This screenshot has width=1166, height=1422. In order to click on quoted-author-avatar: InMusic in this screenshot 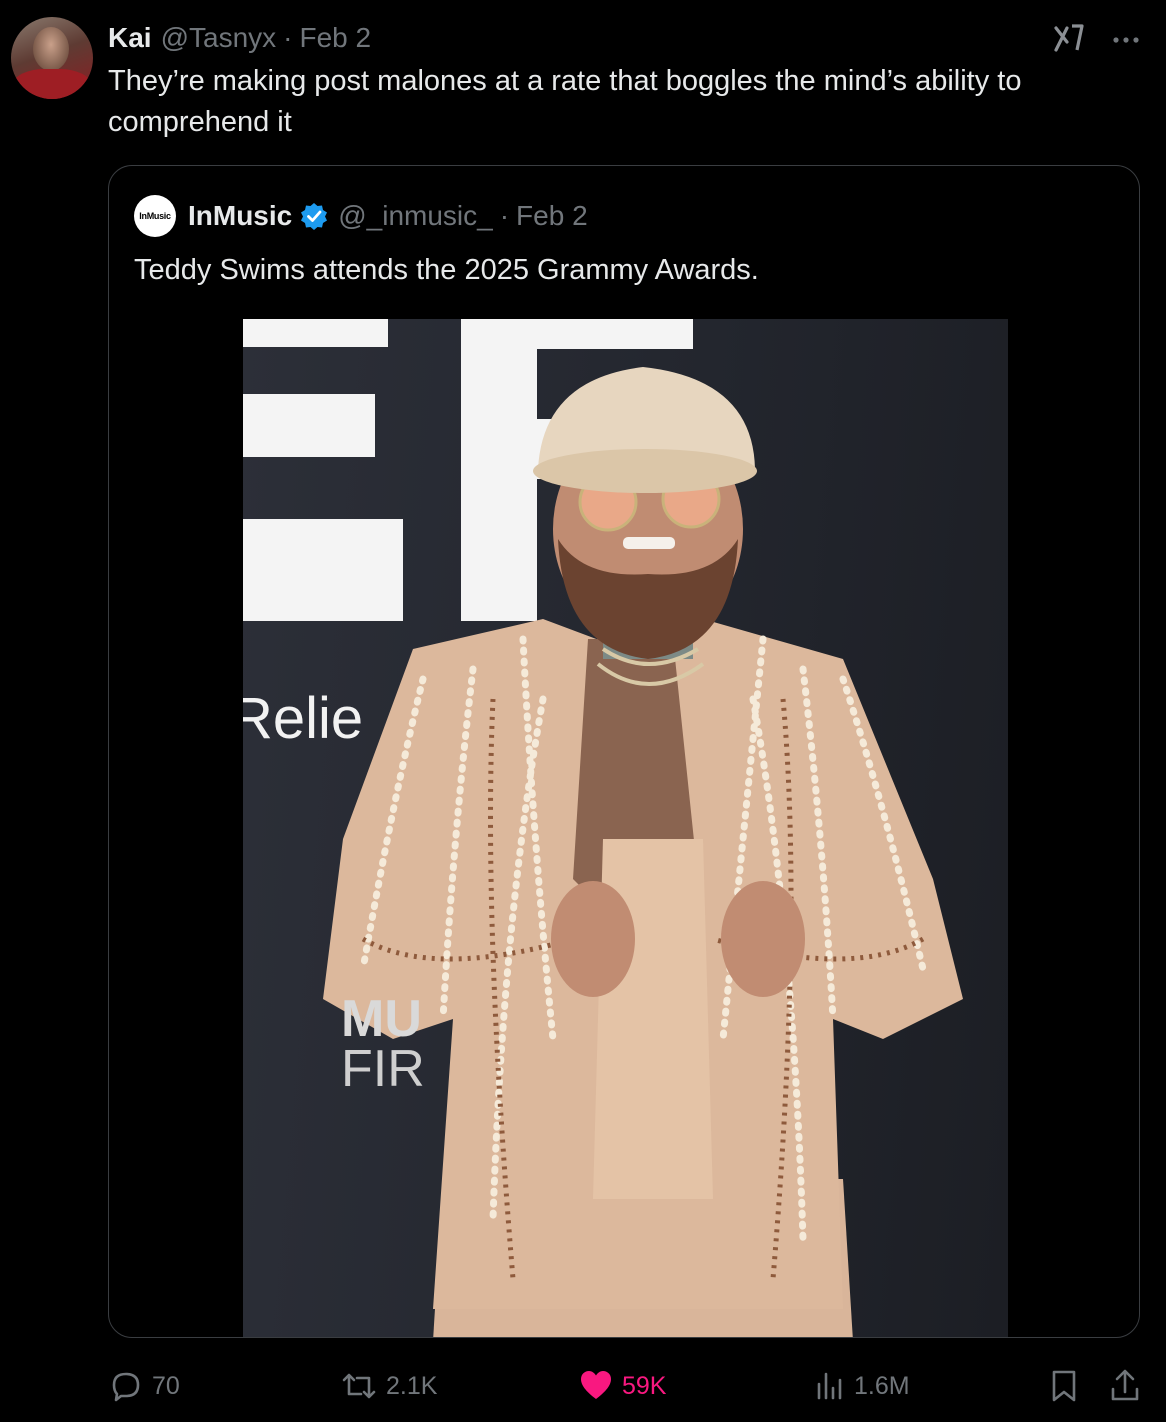, I will do `click(155, 216)`.